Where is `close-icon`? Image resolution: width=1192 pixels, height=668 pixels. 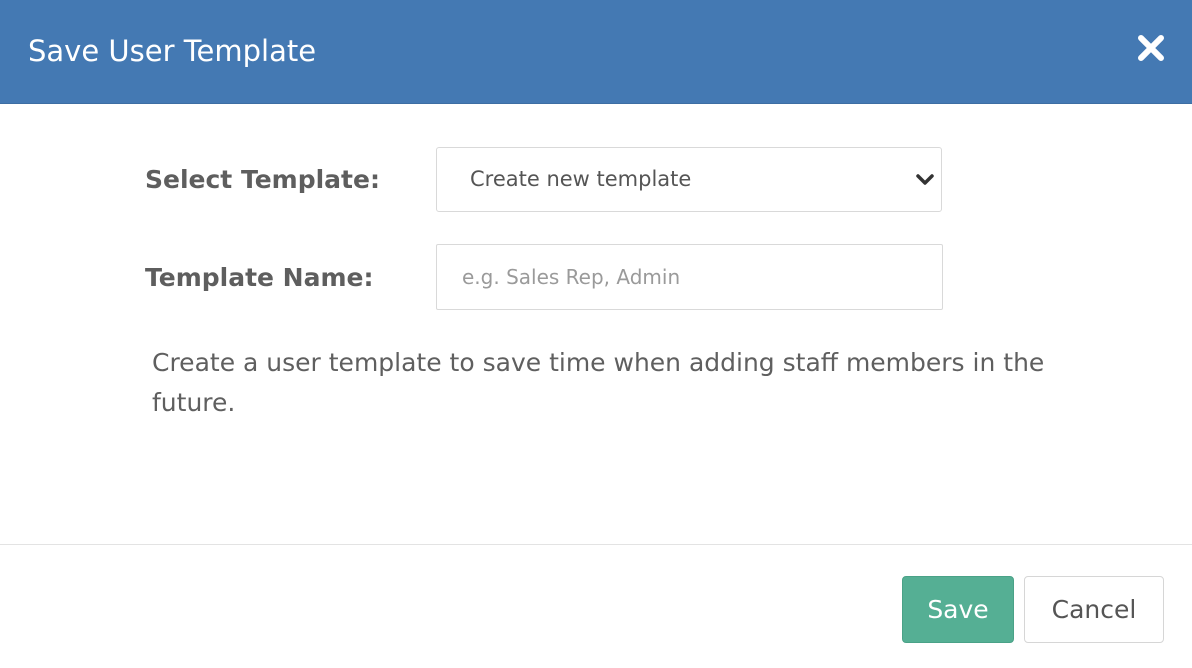
close-icon is located at coordinates (1151, 48).